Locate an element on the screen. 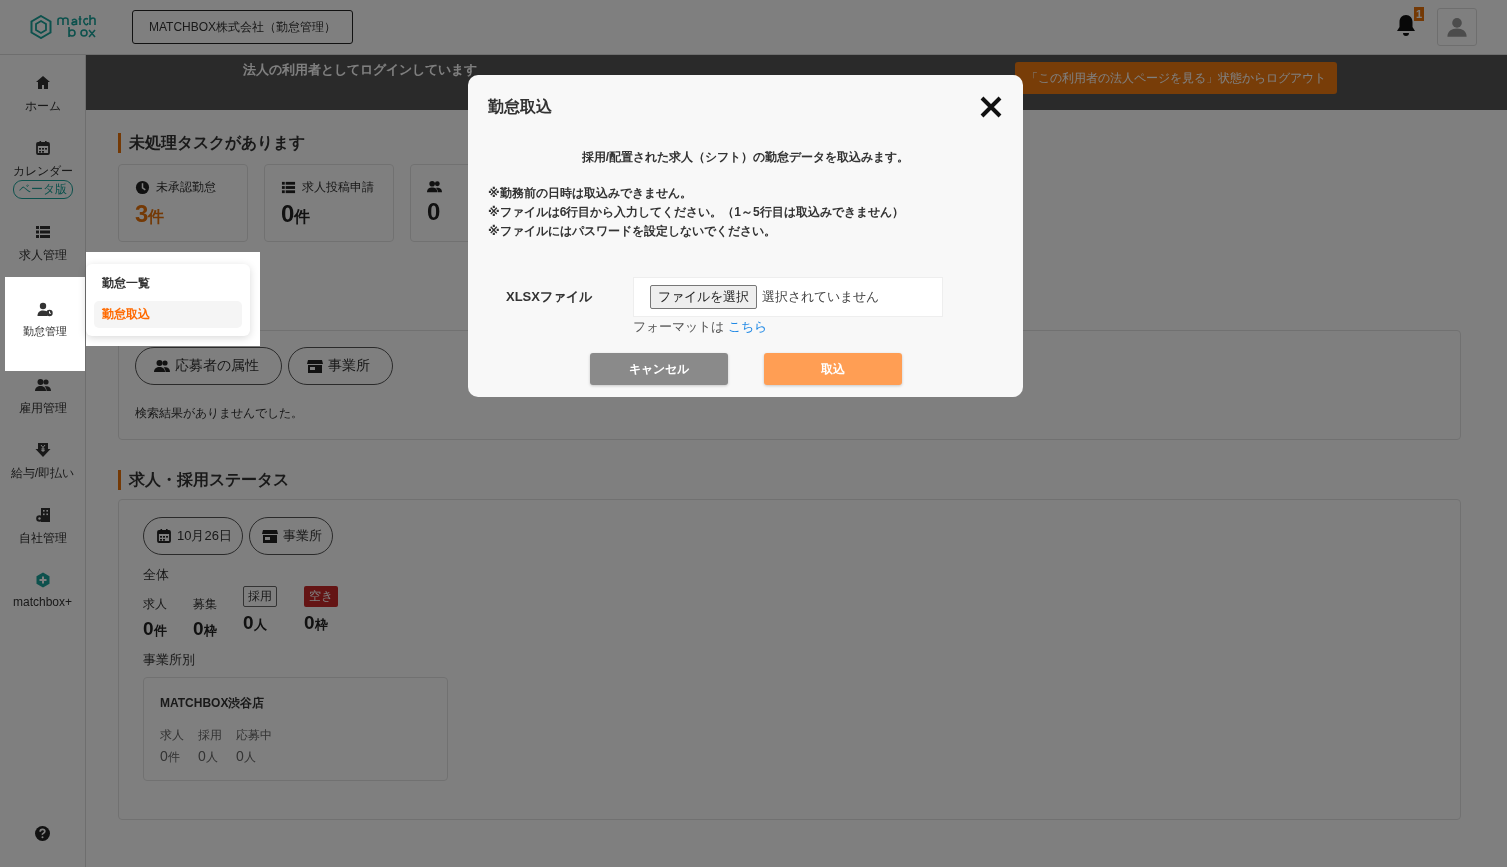  note-text: ※ファイルは6行目から入力してください。（1～5行目は取込みできません） is located at coordinates (696, 212).